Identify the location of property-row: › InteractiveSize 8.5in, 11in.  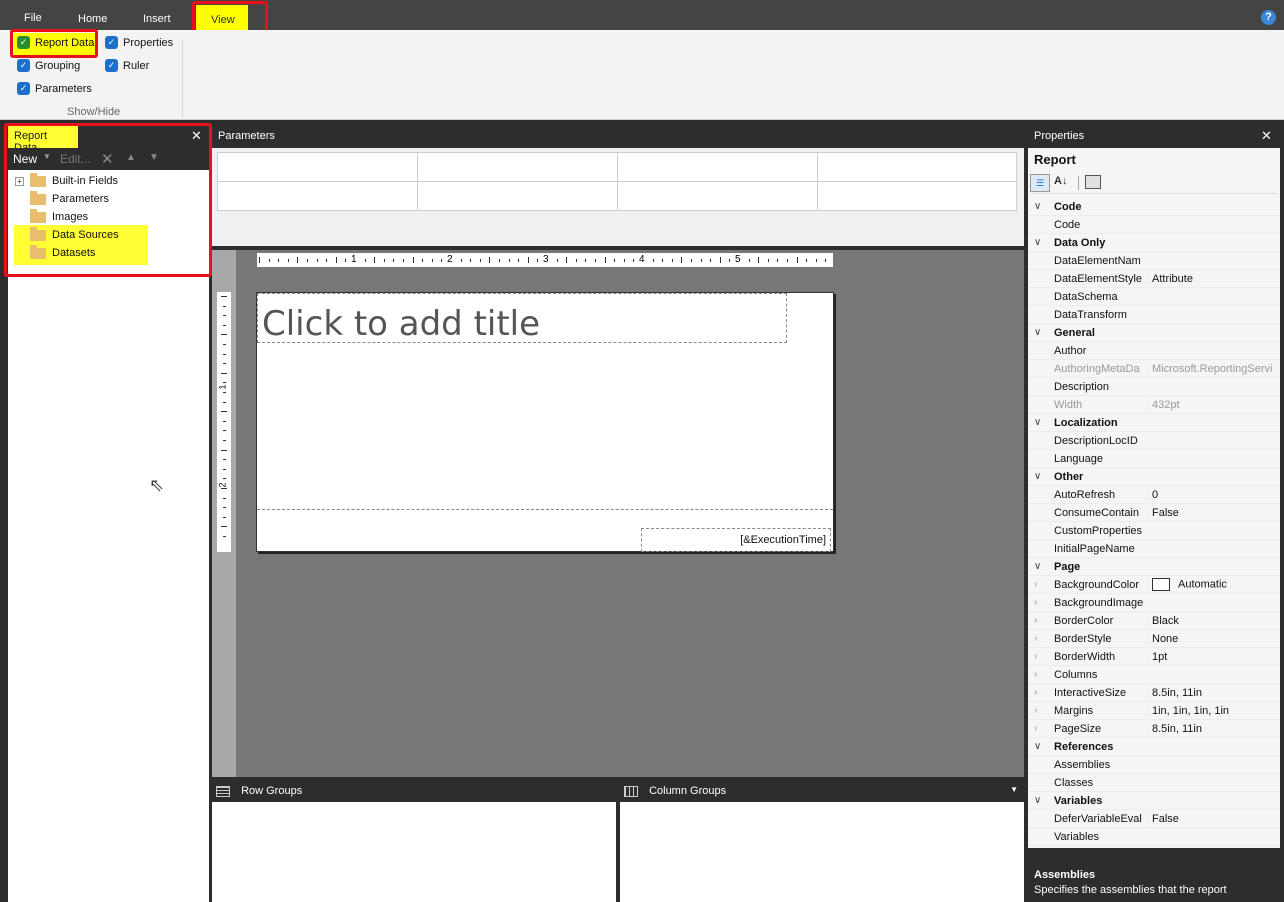
(1154, 693).